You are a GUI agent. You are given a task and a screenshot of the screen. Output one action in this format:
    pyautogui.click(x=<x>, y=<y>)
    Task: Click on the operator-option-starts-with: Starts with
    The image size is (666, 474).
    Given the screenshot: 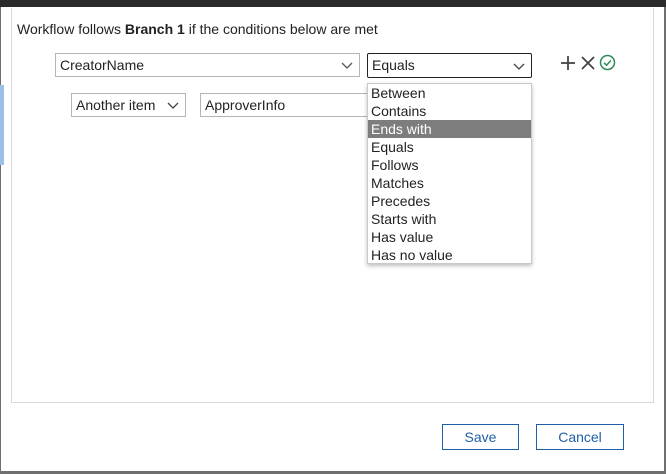 What is the action you would take?
    pyautogui.click(x=449, y=219)
    